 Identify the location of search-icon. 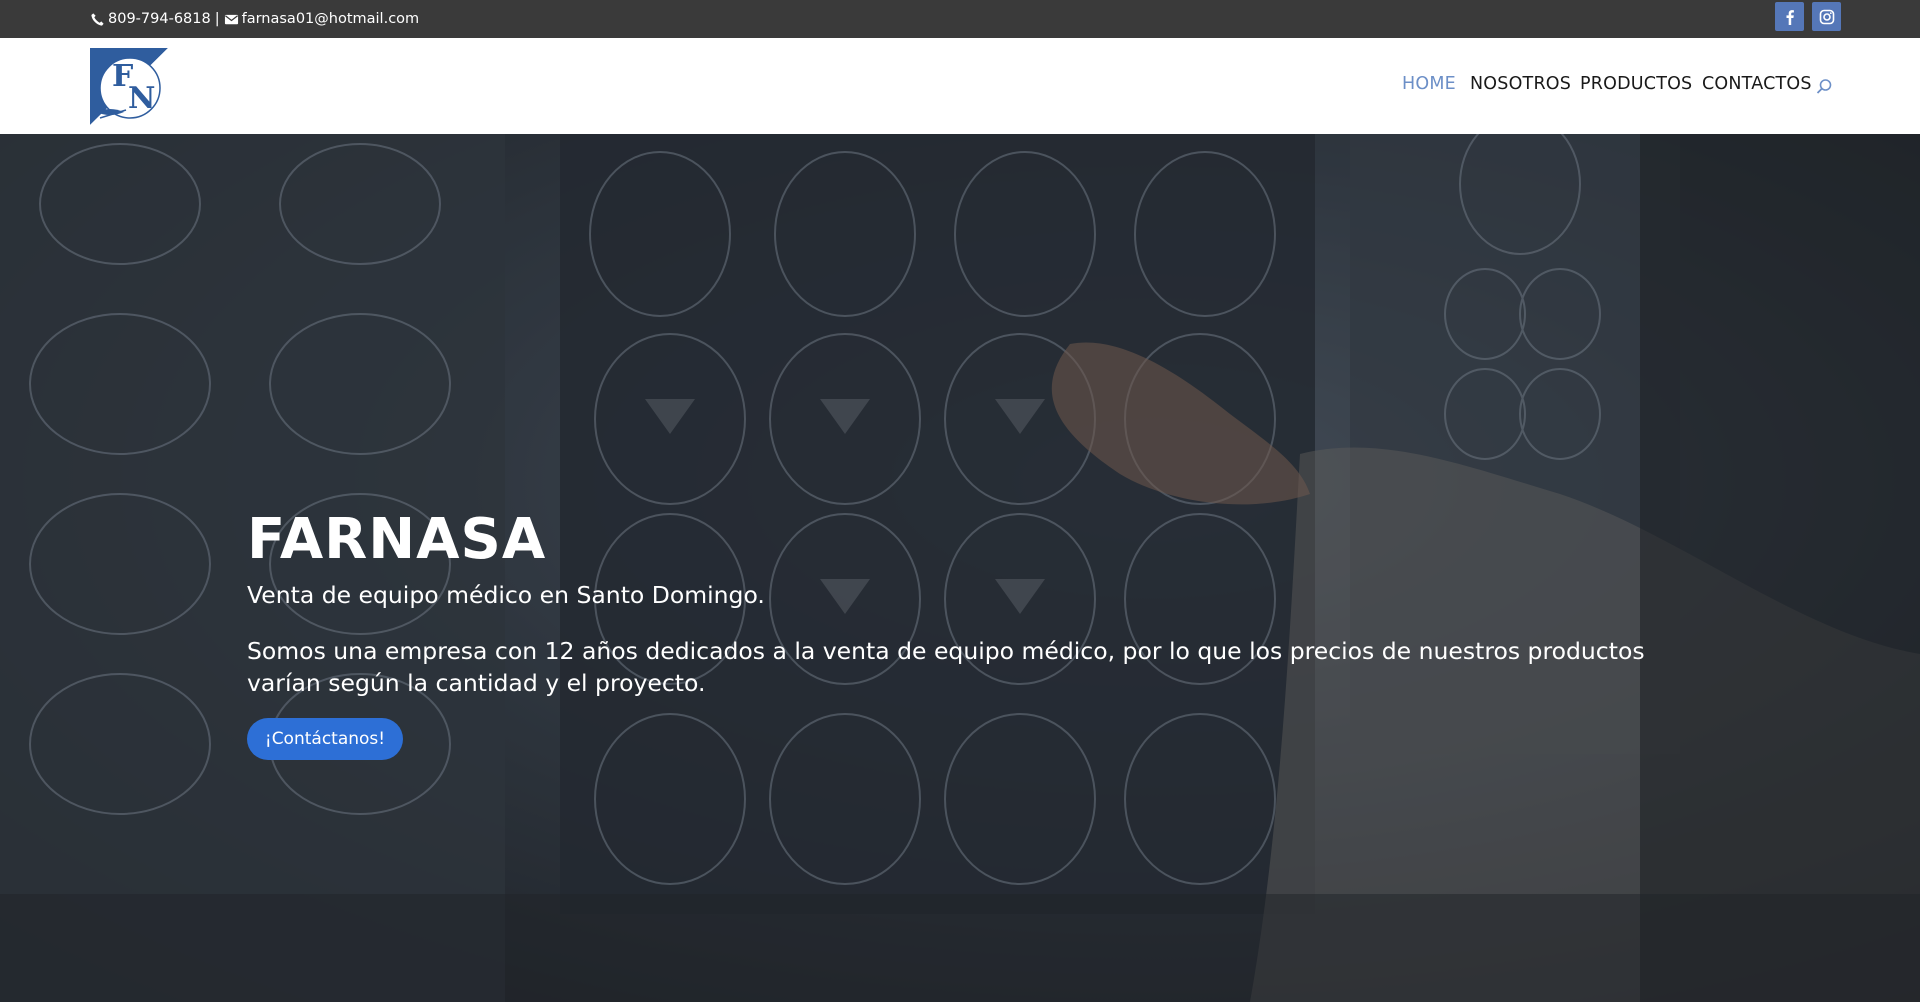
(1824, 87).